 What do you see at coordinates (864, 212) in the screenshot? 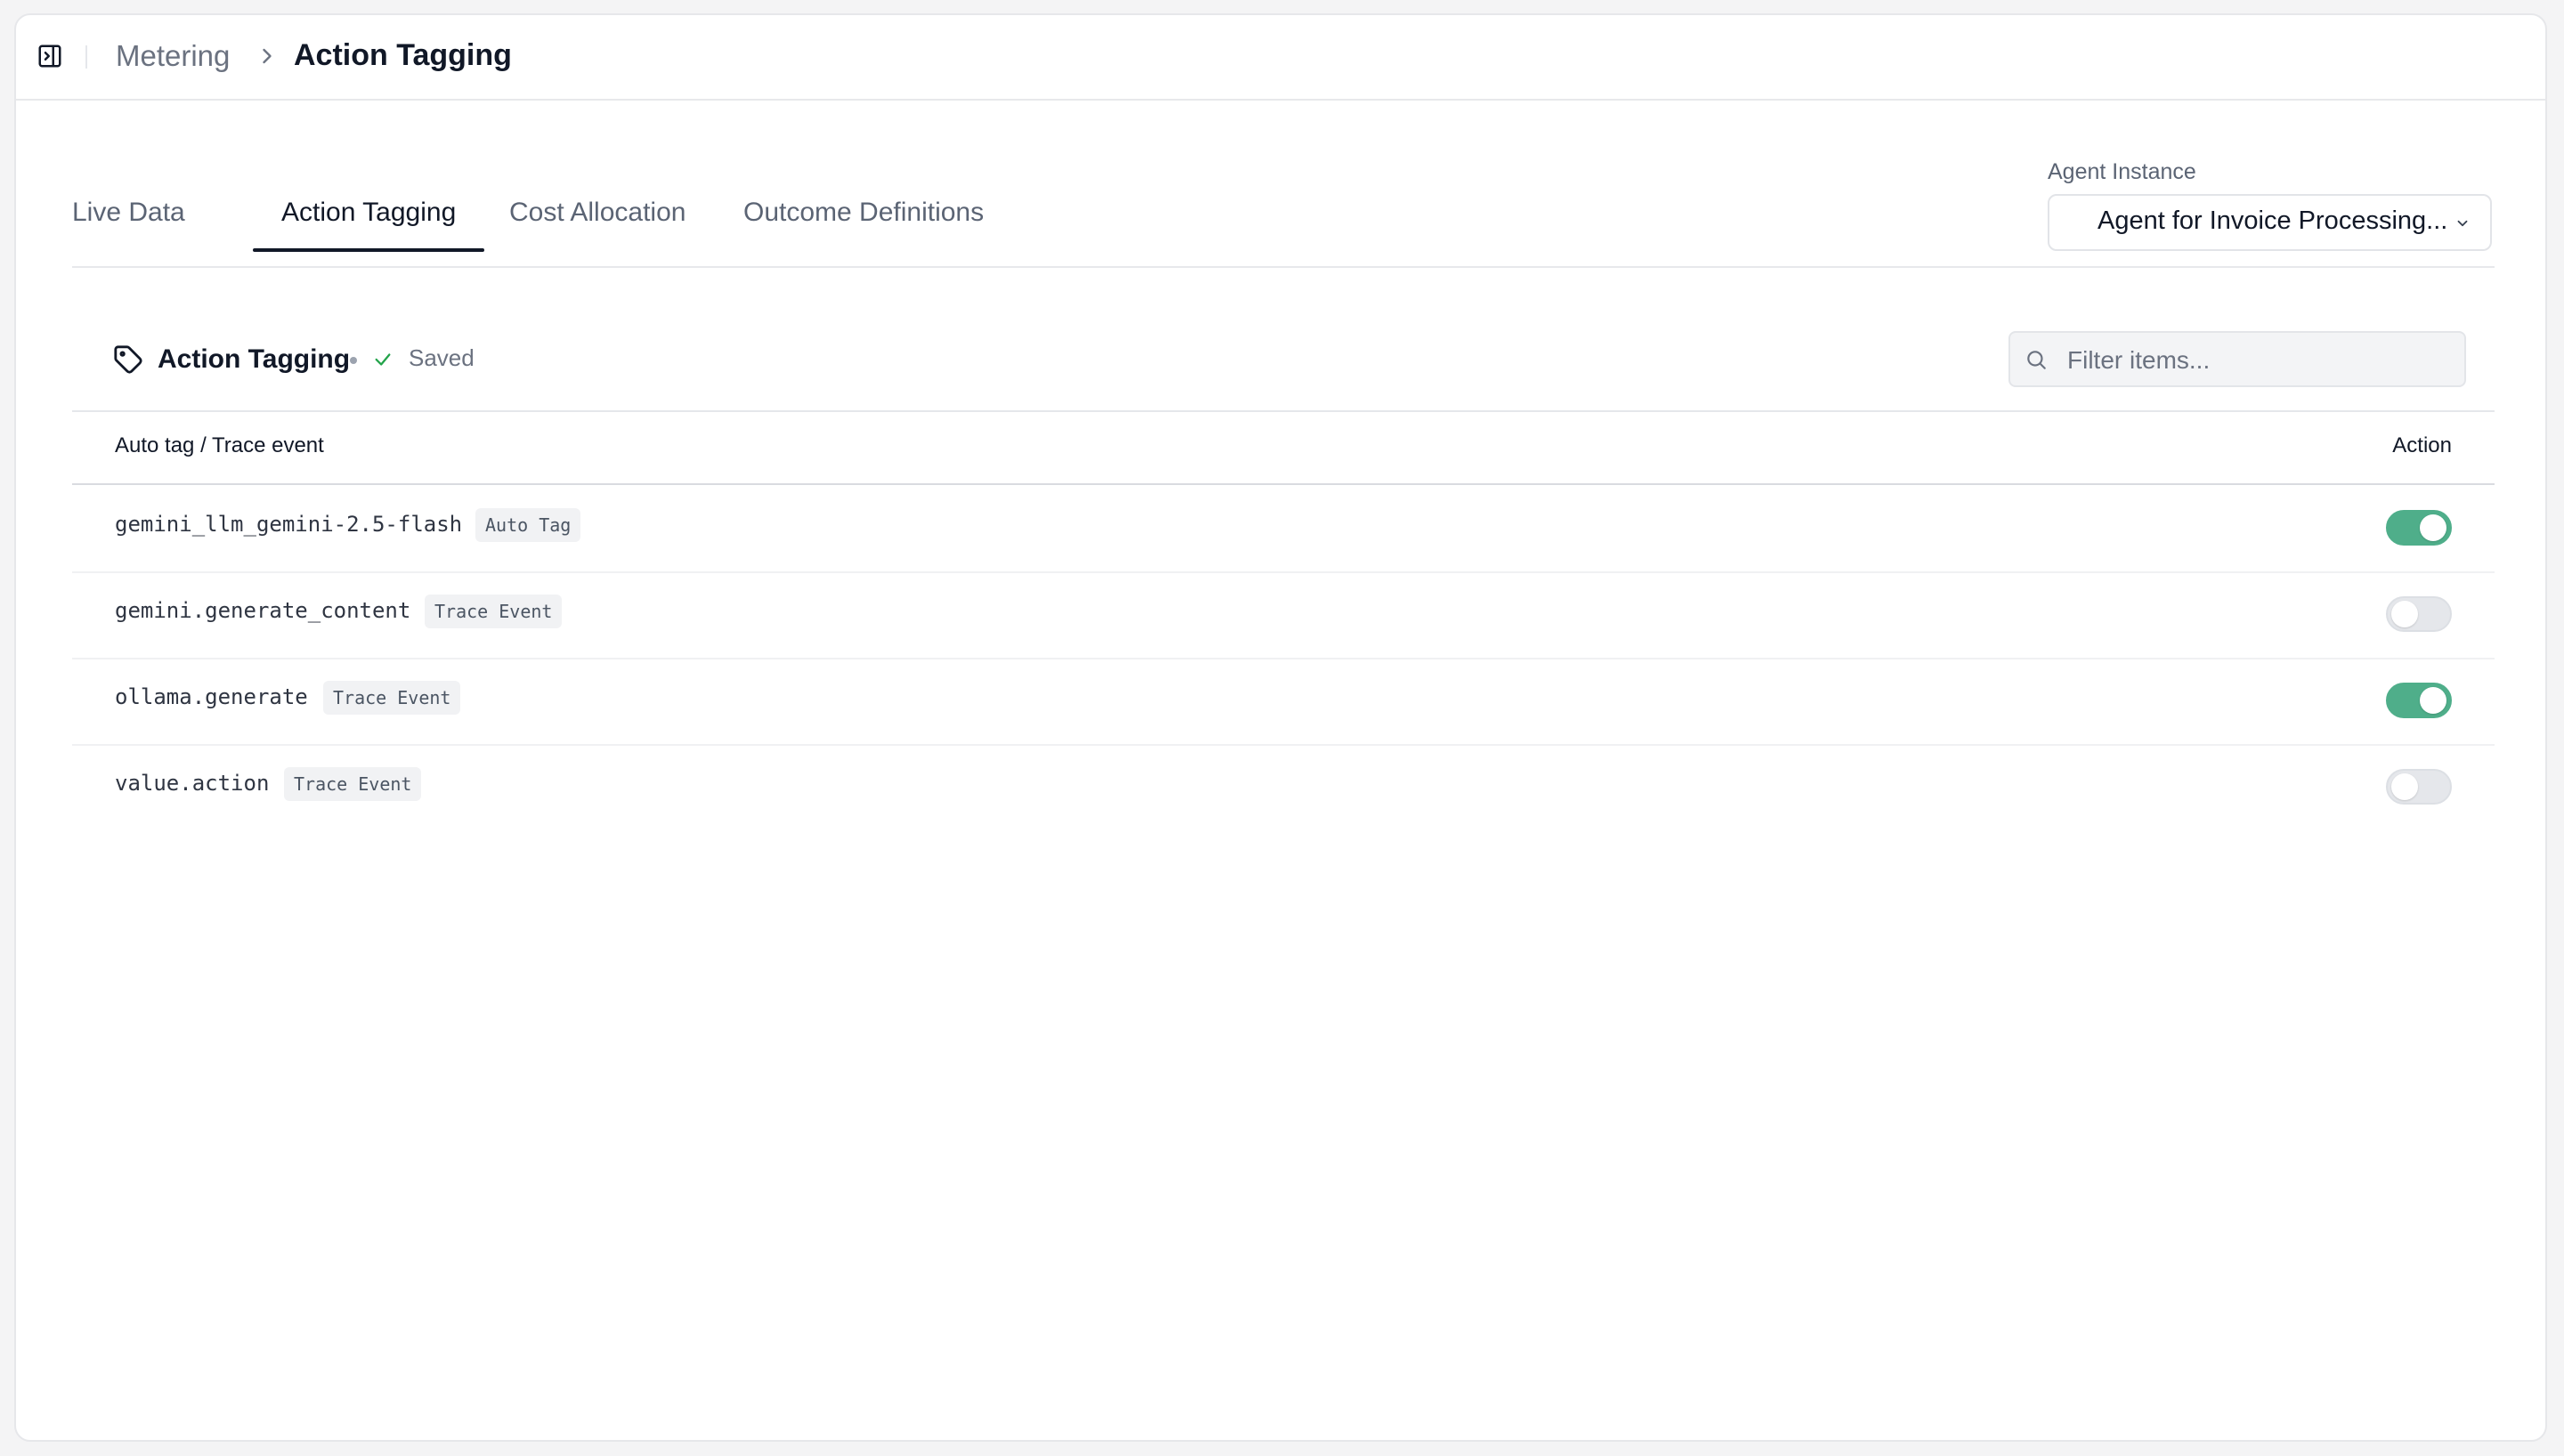
I see `tab-label: Outcome Definitions` at bounding box center [864, 212].